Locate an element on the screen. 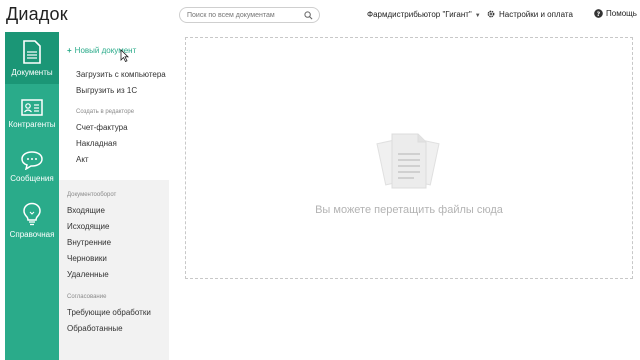  file-drop-icon is located at coordinates (408, 161).